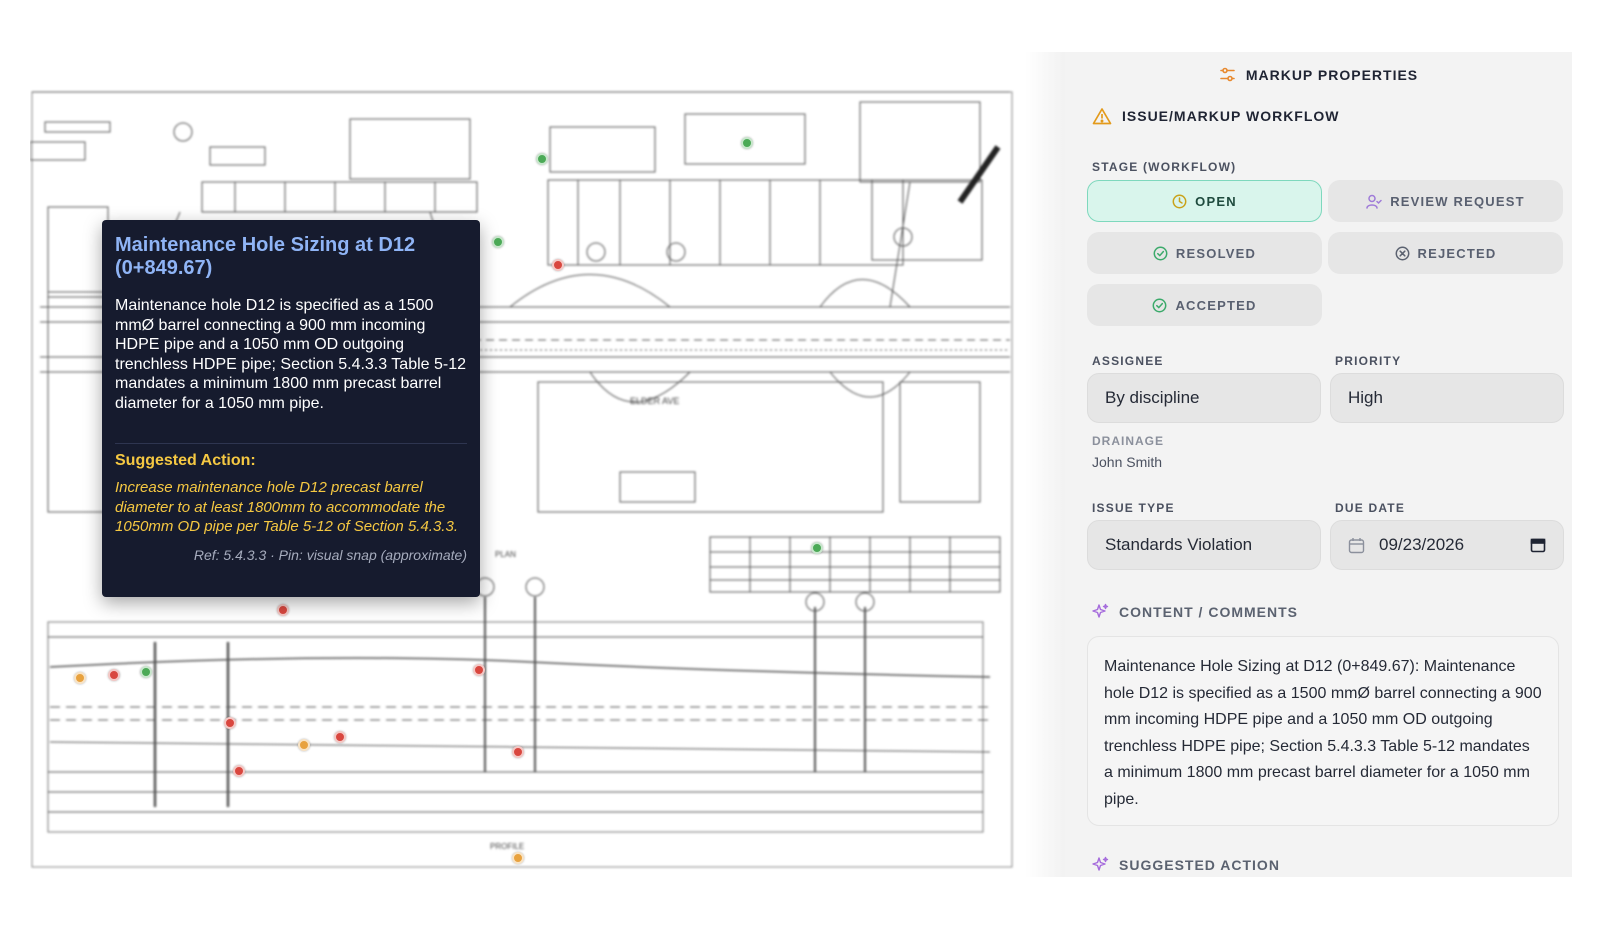 Image resolution: width=1600 pixels, height=947 pixels. Describe the element at coordinates (1402, 253) in the screenshot. I see `x-circle-icon` at that location.